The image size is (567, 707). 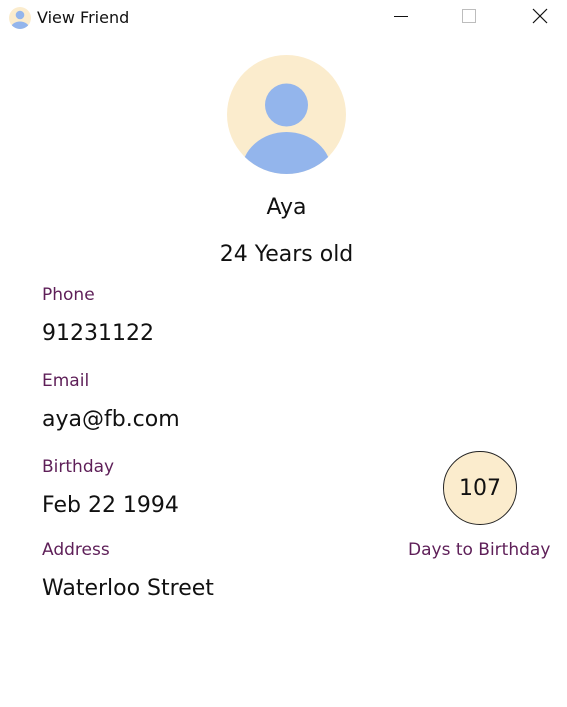 What do you see at coordinates (78, 467) in the screenshot?
I see `birthday-label: Birthday` at bounding box center [78, 467].